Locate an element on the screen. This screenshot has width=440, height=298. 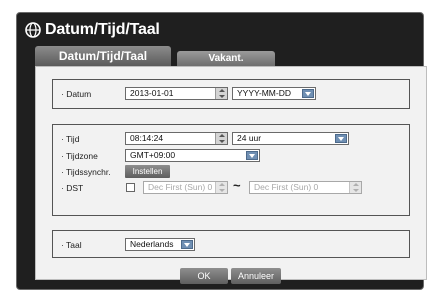
language-group: · Taal Nederlands is located at coordinates (231, 244).